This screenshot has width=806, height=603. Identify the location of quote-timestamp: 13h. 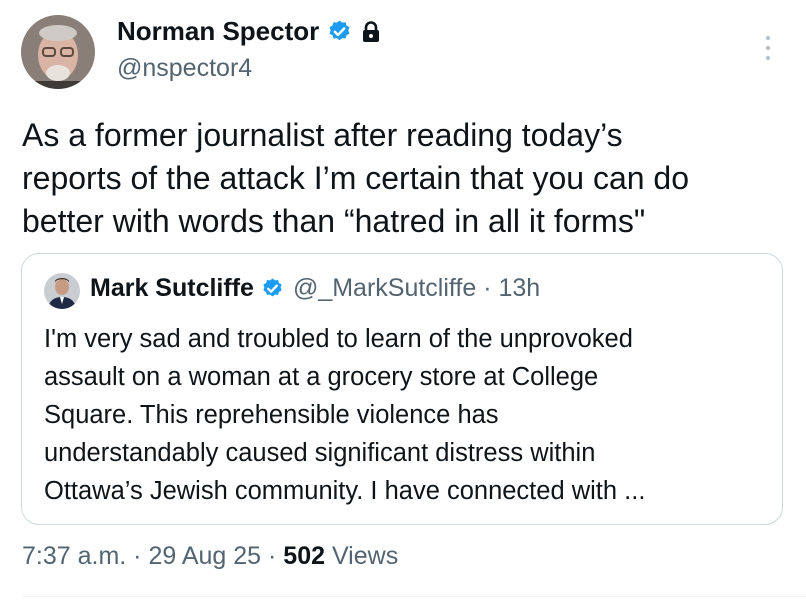
(519, 288).